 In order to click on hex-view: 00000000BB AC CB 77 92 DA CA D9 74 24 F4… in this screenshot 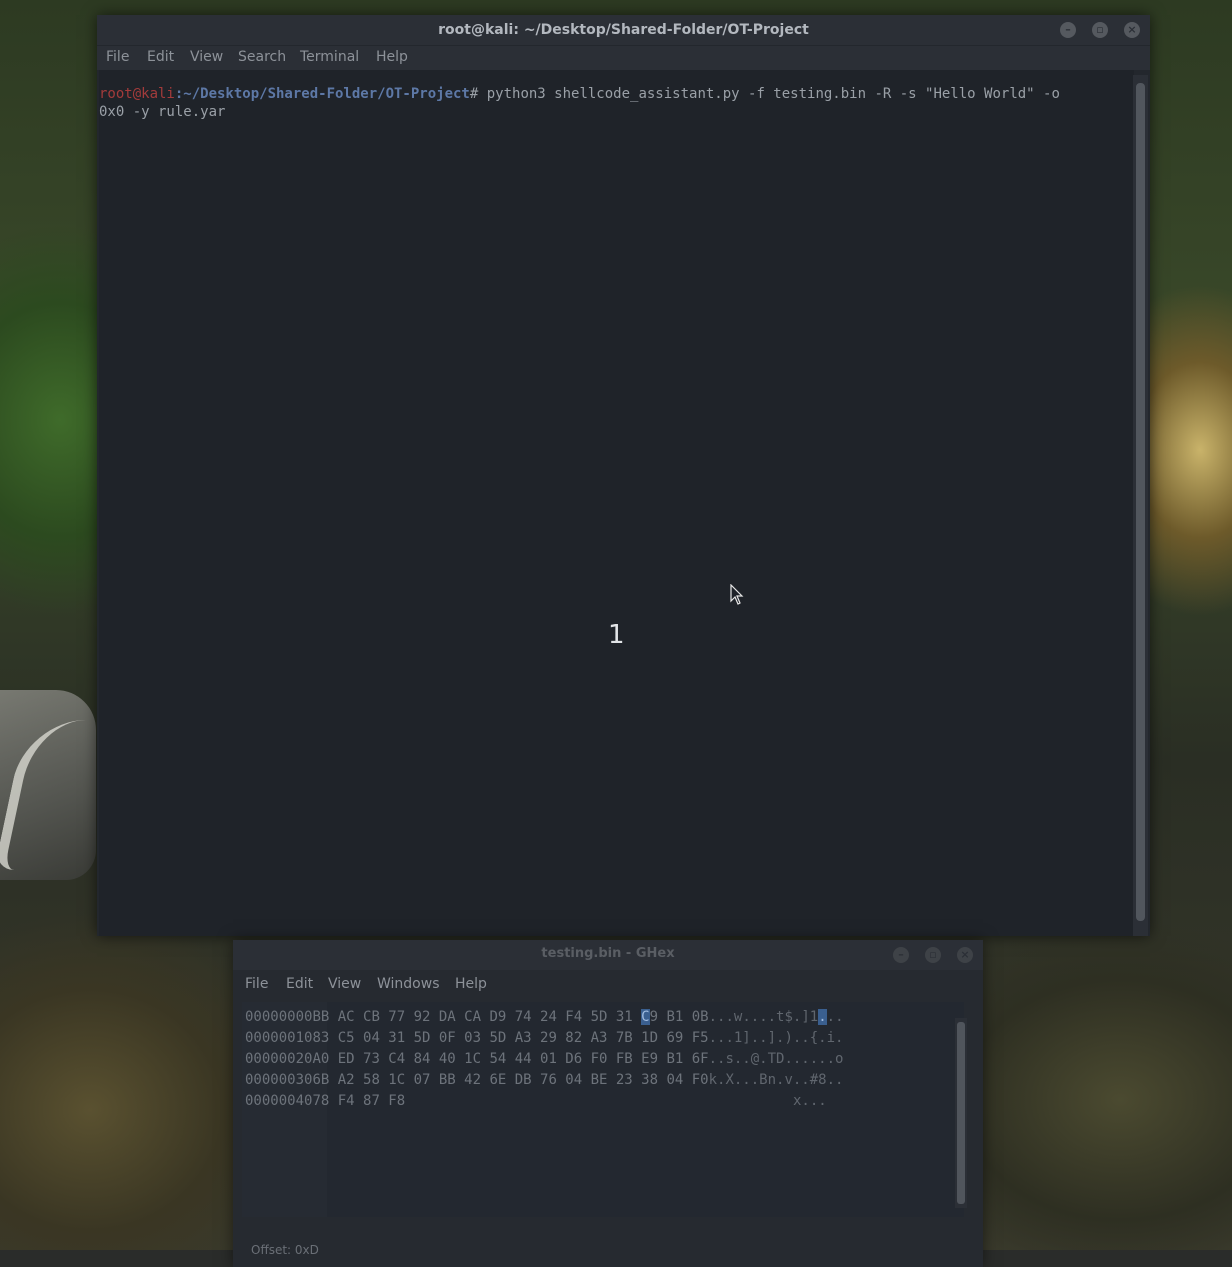, I will do `click(603, 1109)`.